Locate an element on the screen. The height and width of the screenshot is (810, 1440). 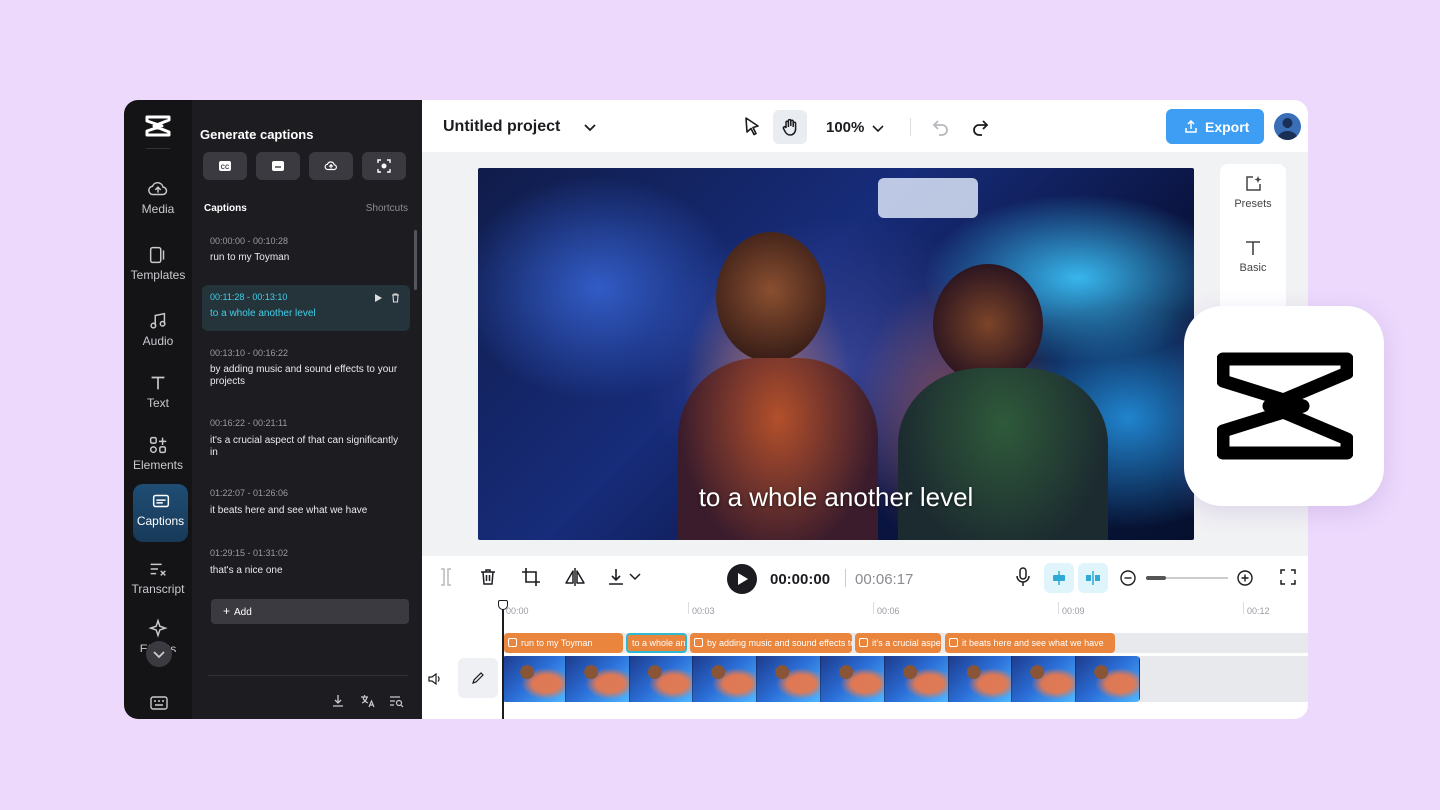
keyboard-icon is located at coordinates (159, 703).